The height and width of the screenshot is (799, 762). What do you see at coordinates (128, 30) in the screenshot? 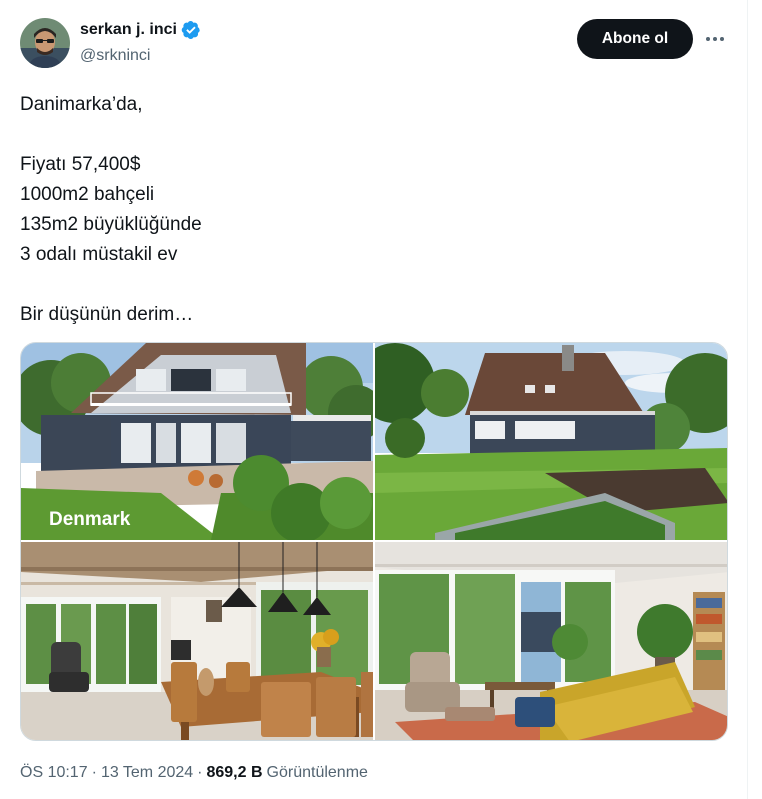
I see `author-display-name: serkan j. inci` at bounding box center [128, 30].